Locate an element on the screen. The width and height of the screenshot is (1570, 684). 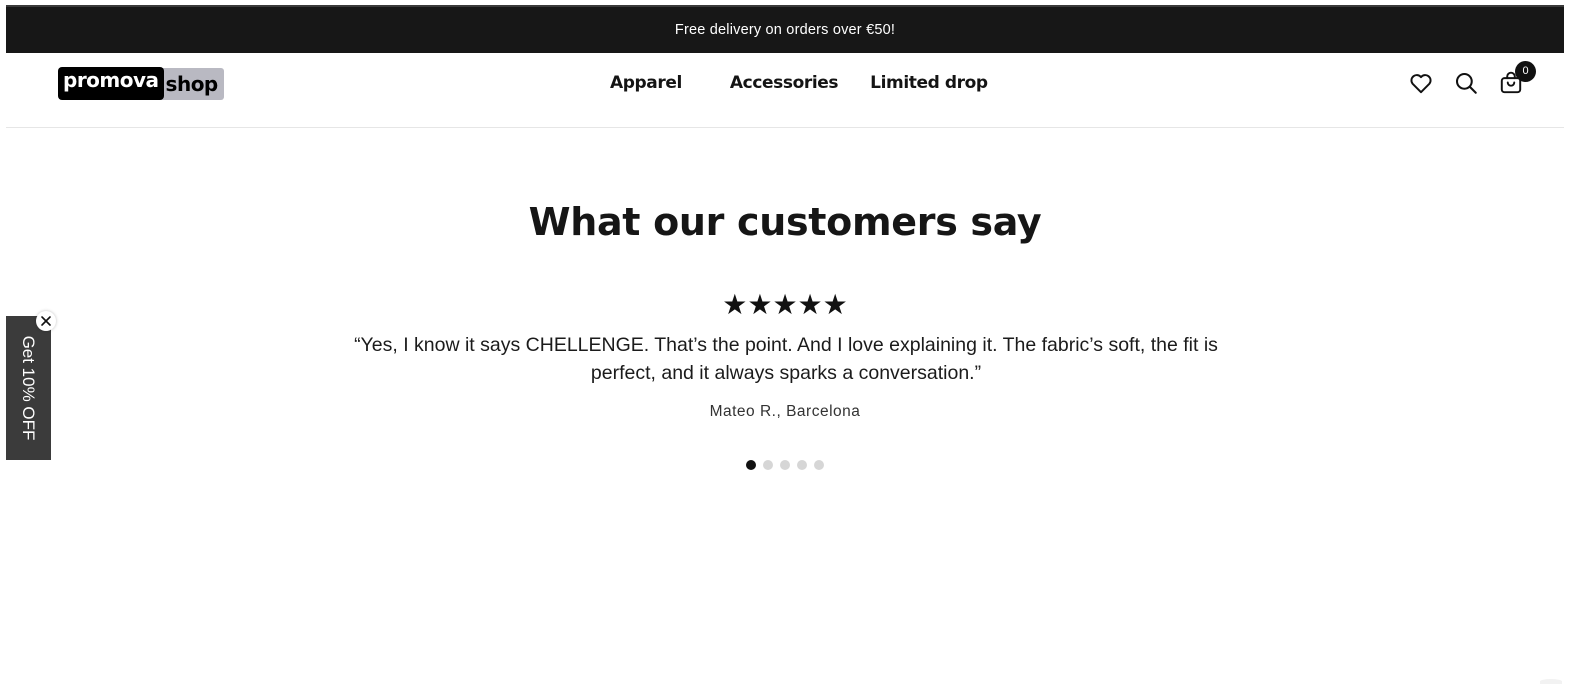
logo-part-promova: promova is located at coordinates (111, 83).